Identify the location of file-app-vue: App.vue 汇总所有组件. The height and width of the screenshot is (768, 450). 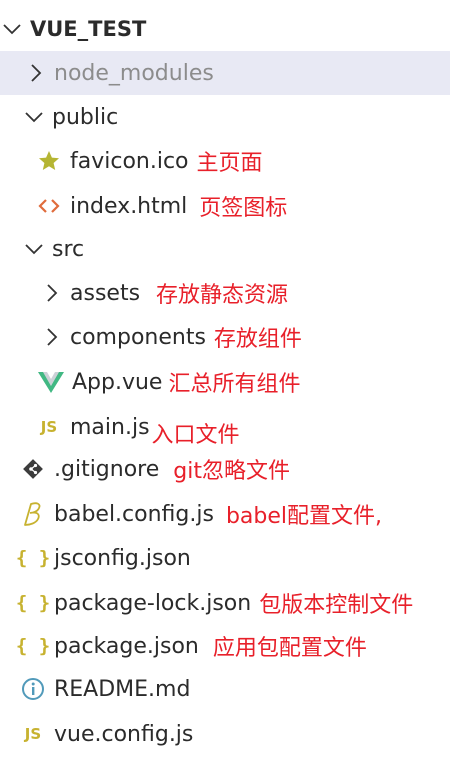
(225, 382).